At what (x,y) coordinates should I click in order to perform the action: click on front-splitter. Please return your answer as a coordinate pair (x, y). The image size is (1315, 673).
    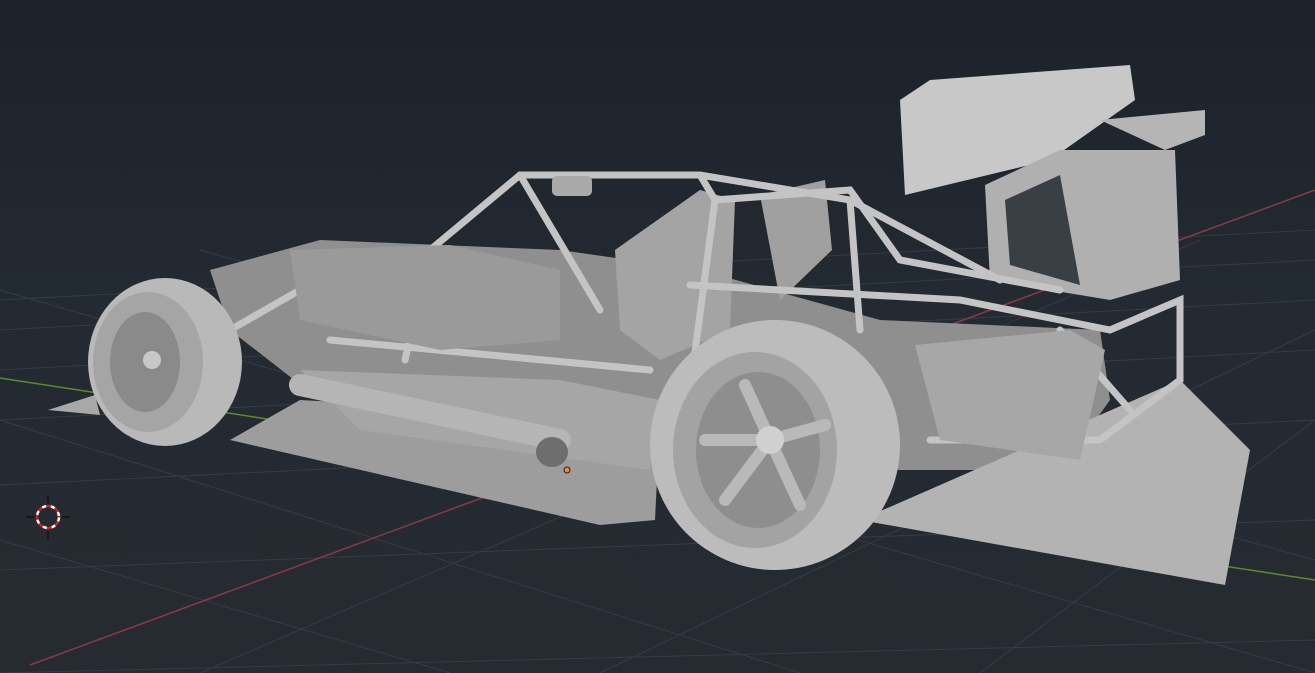
    Looking at the image, I should click on (74, 405).